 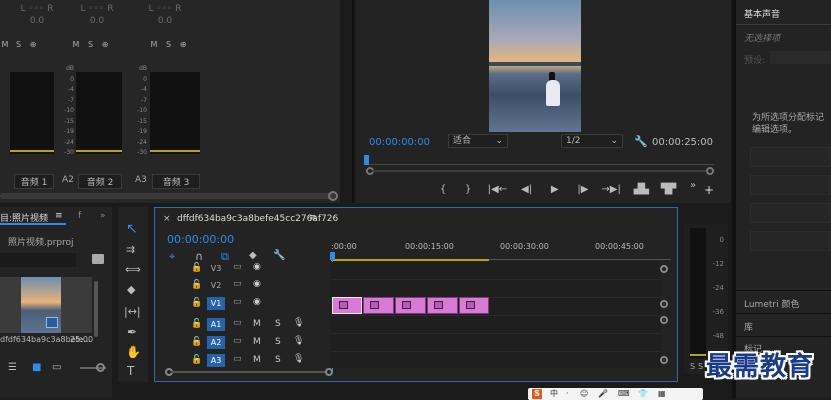 I want to click on resolution-dropdown: 1/2 ⌄, so click(x=592, y=141).